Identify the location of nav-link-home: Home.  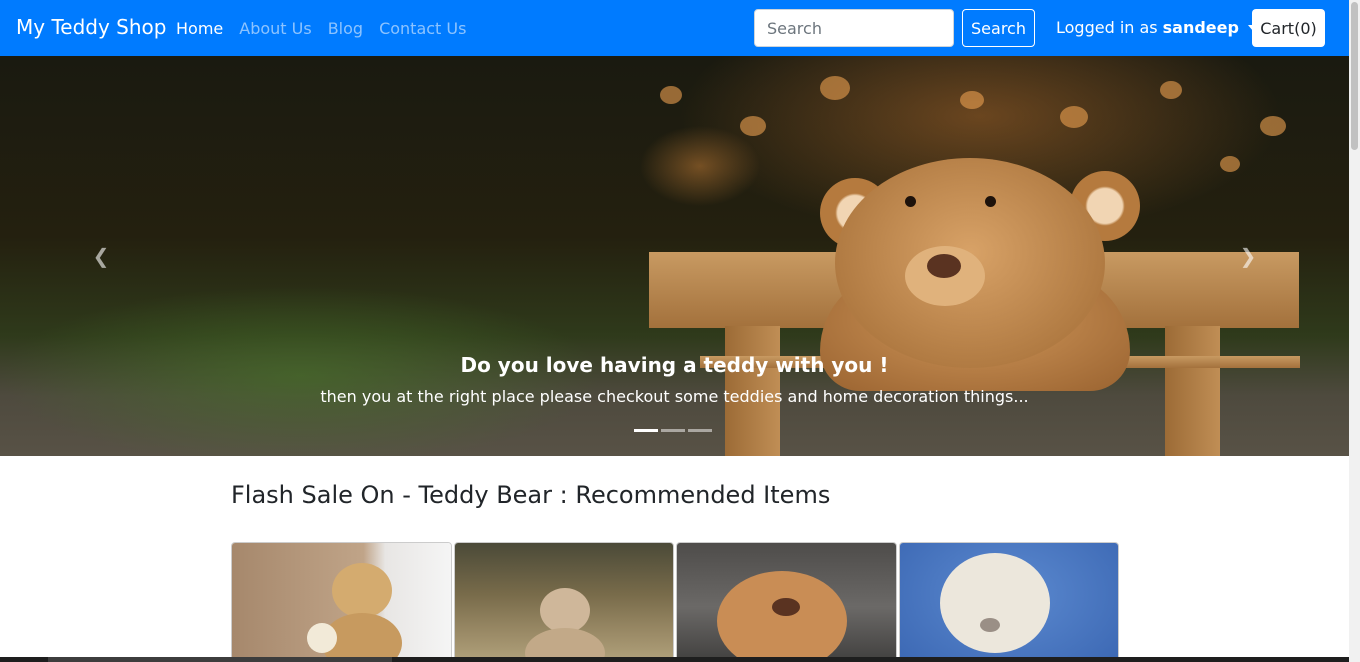
(199, 28).